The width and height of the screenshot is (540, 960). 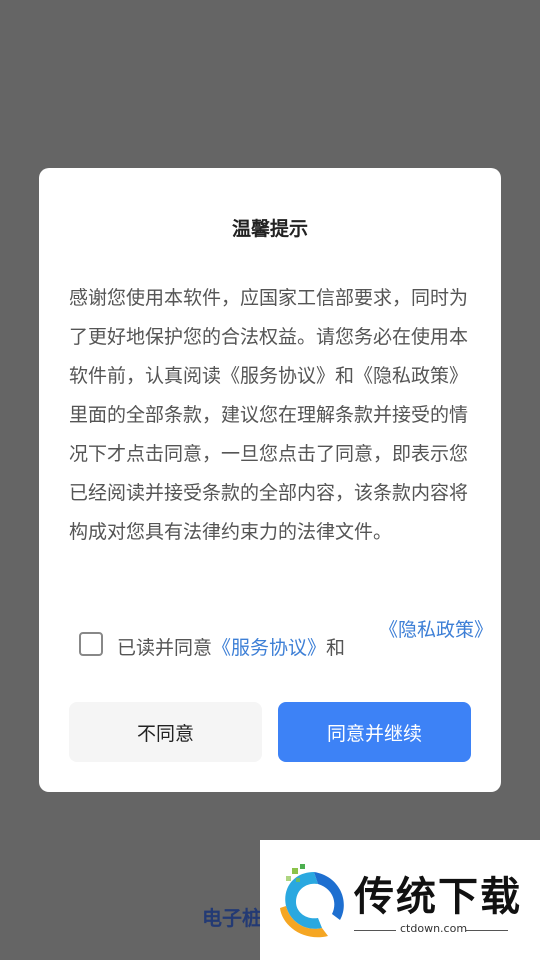 I want to click on watermark-divider-right, so click(x=487, y=930).